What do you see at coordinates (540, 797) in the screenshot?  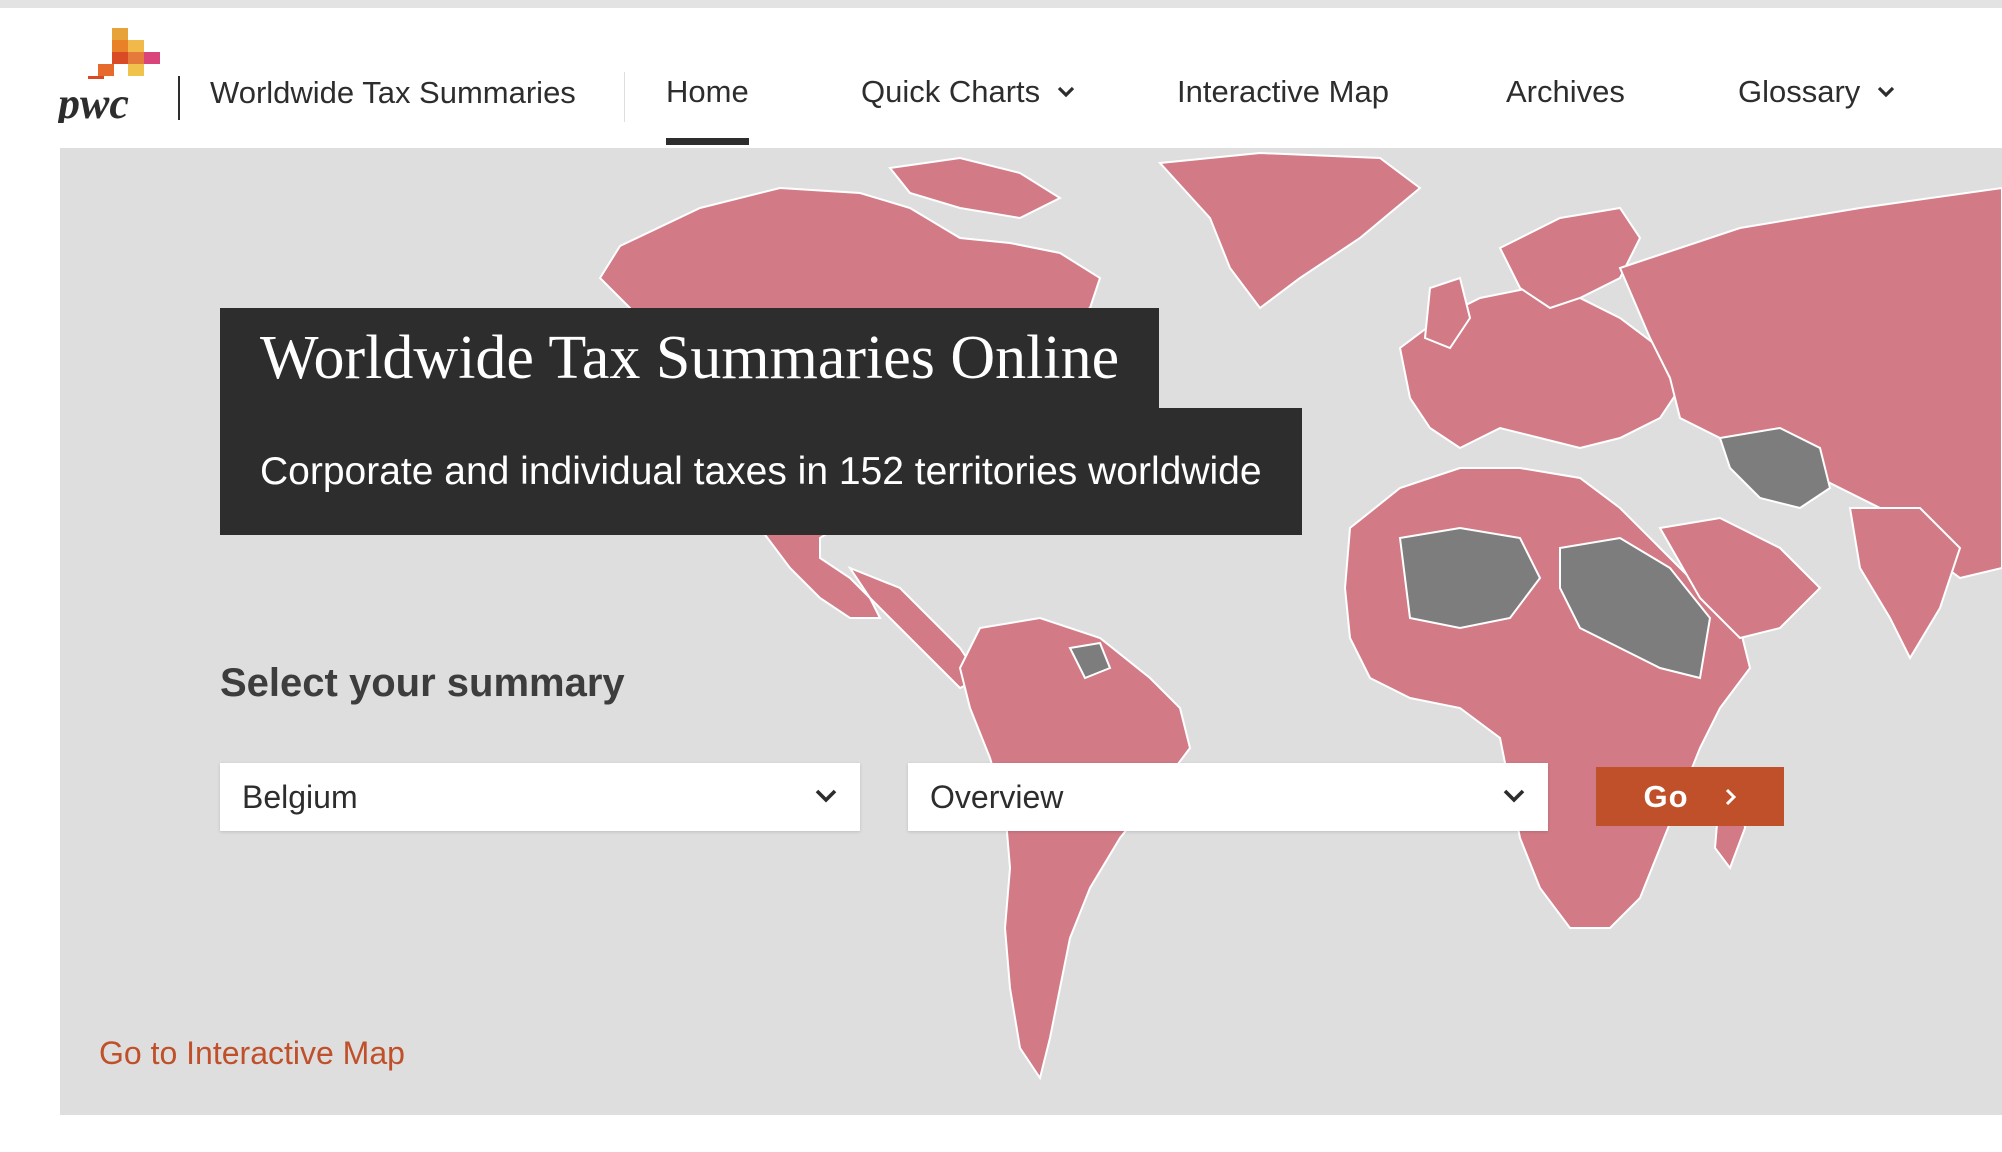 I see `country-select: Belgium` at bounding box center [540, 797].